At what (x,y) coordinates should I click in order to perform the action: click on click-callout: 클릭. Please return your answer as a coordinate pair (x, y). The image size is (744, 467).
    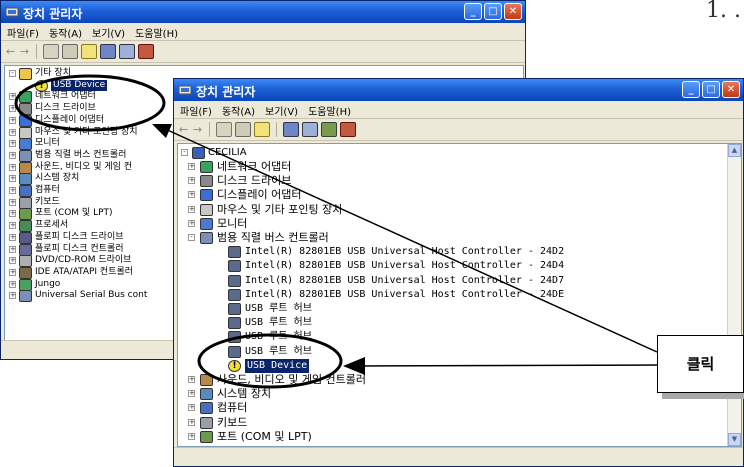
    Looking at the image, I should click on (700, 364).